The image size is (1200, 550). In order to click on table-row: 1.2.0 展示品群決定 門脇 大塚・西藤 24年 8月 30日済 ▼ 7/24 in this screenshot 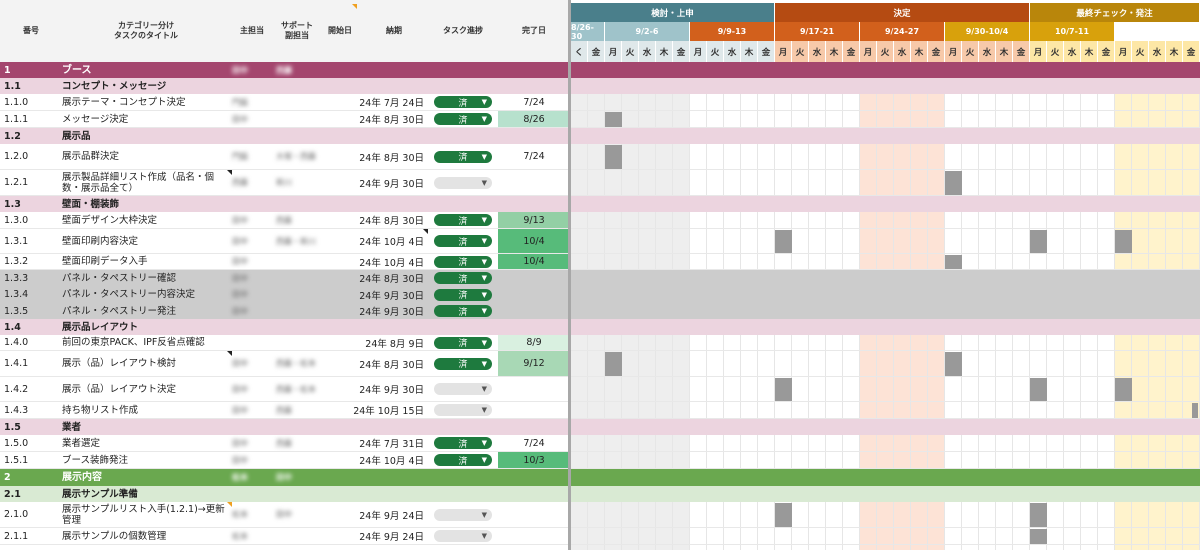, I will do `click(600, 157)`.